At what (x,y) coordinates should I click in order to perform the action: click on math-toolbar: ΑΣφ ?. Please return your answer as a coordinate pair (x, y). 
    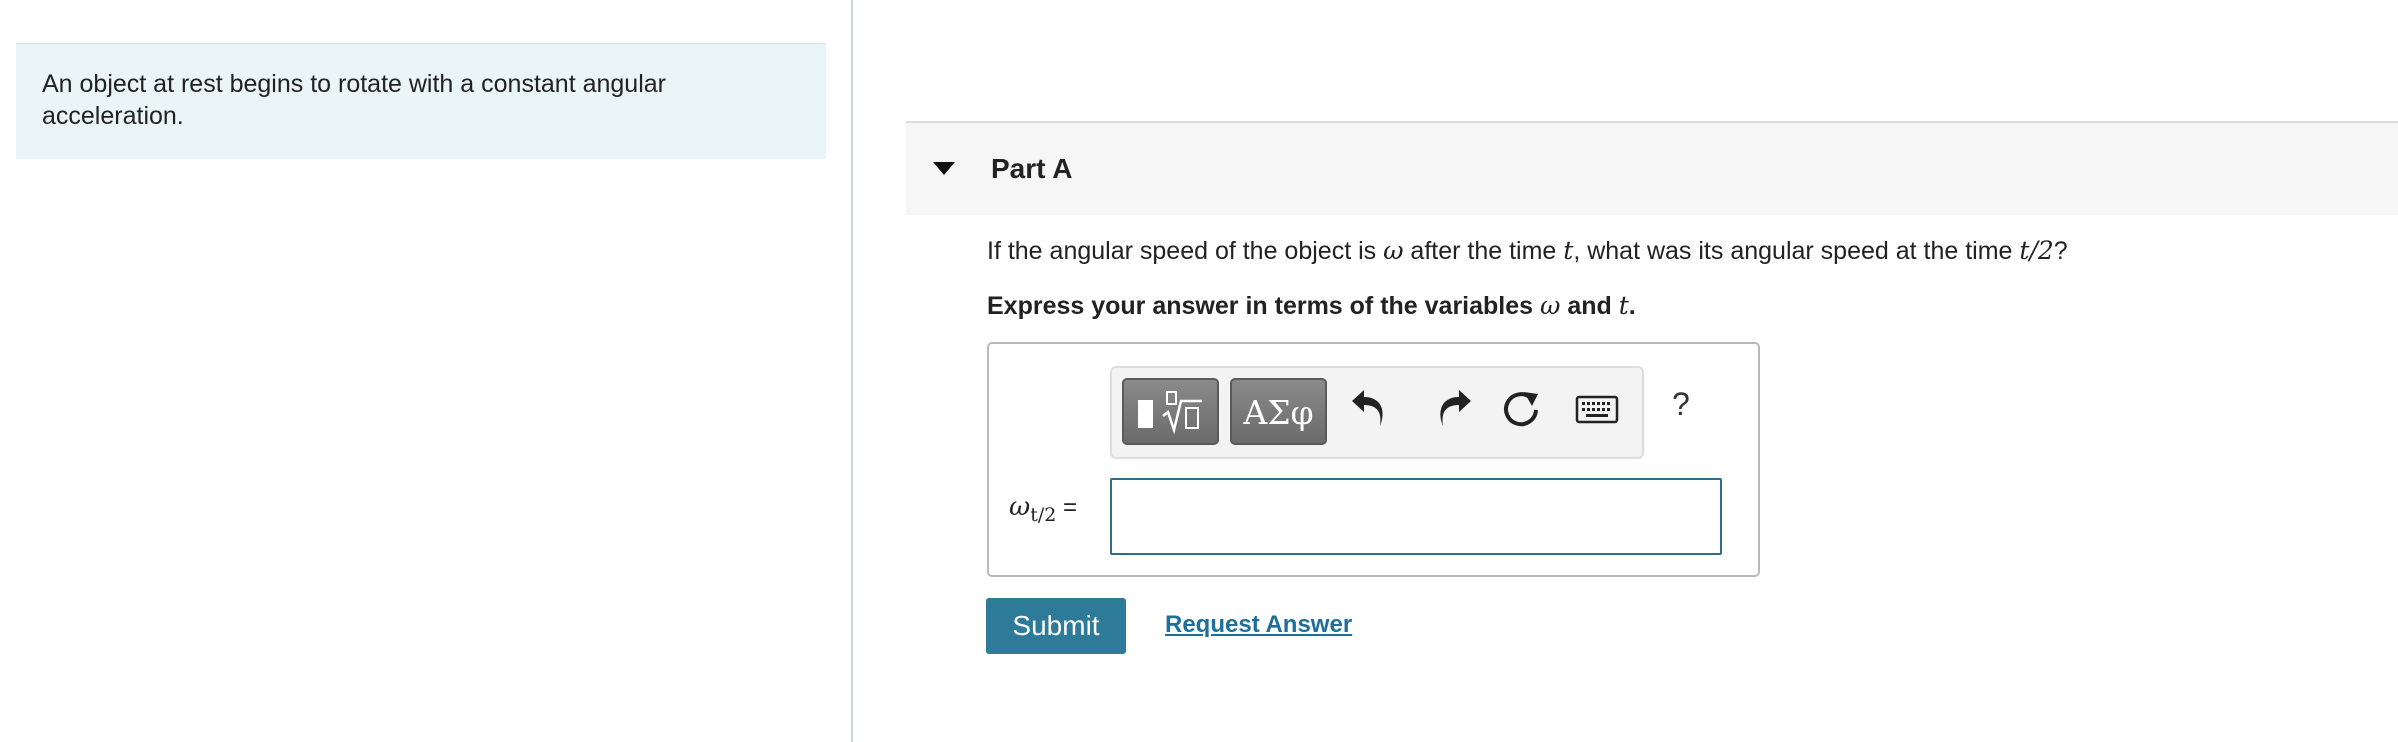
    Looking at the image, I should click on (1400, 412).